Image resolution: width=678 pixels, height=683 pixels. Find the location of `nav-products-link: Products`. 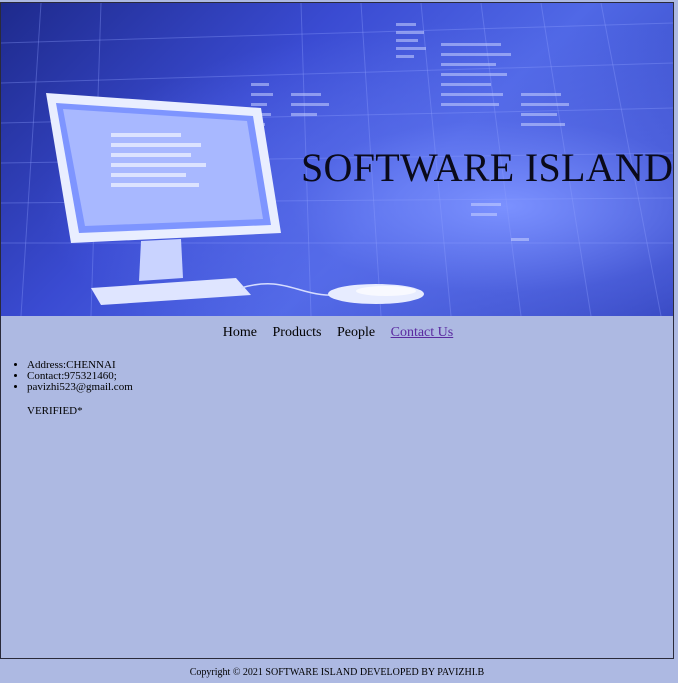

nav-products-link: Products is located at coordinates (297, 333).